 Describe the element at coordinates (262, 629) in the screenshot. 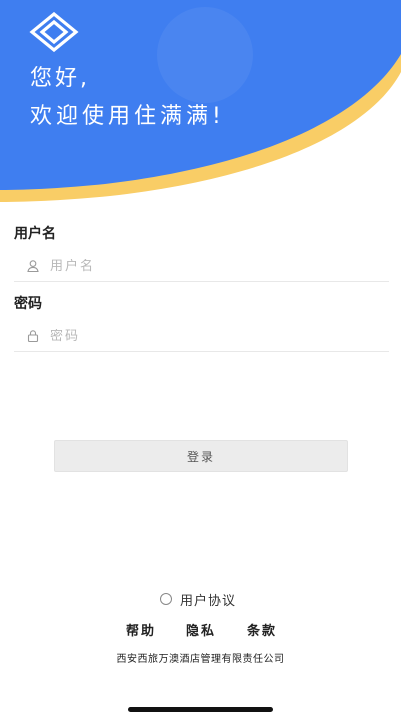

I see `terms-link: 条款` at that location.